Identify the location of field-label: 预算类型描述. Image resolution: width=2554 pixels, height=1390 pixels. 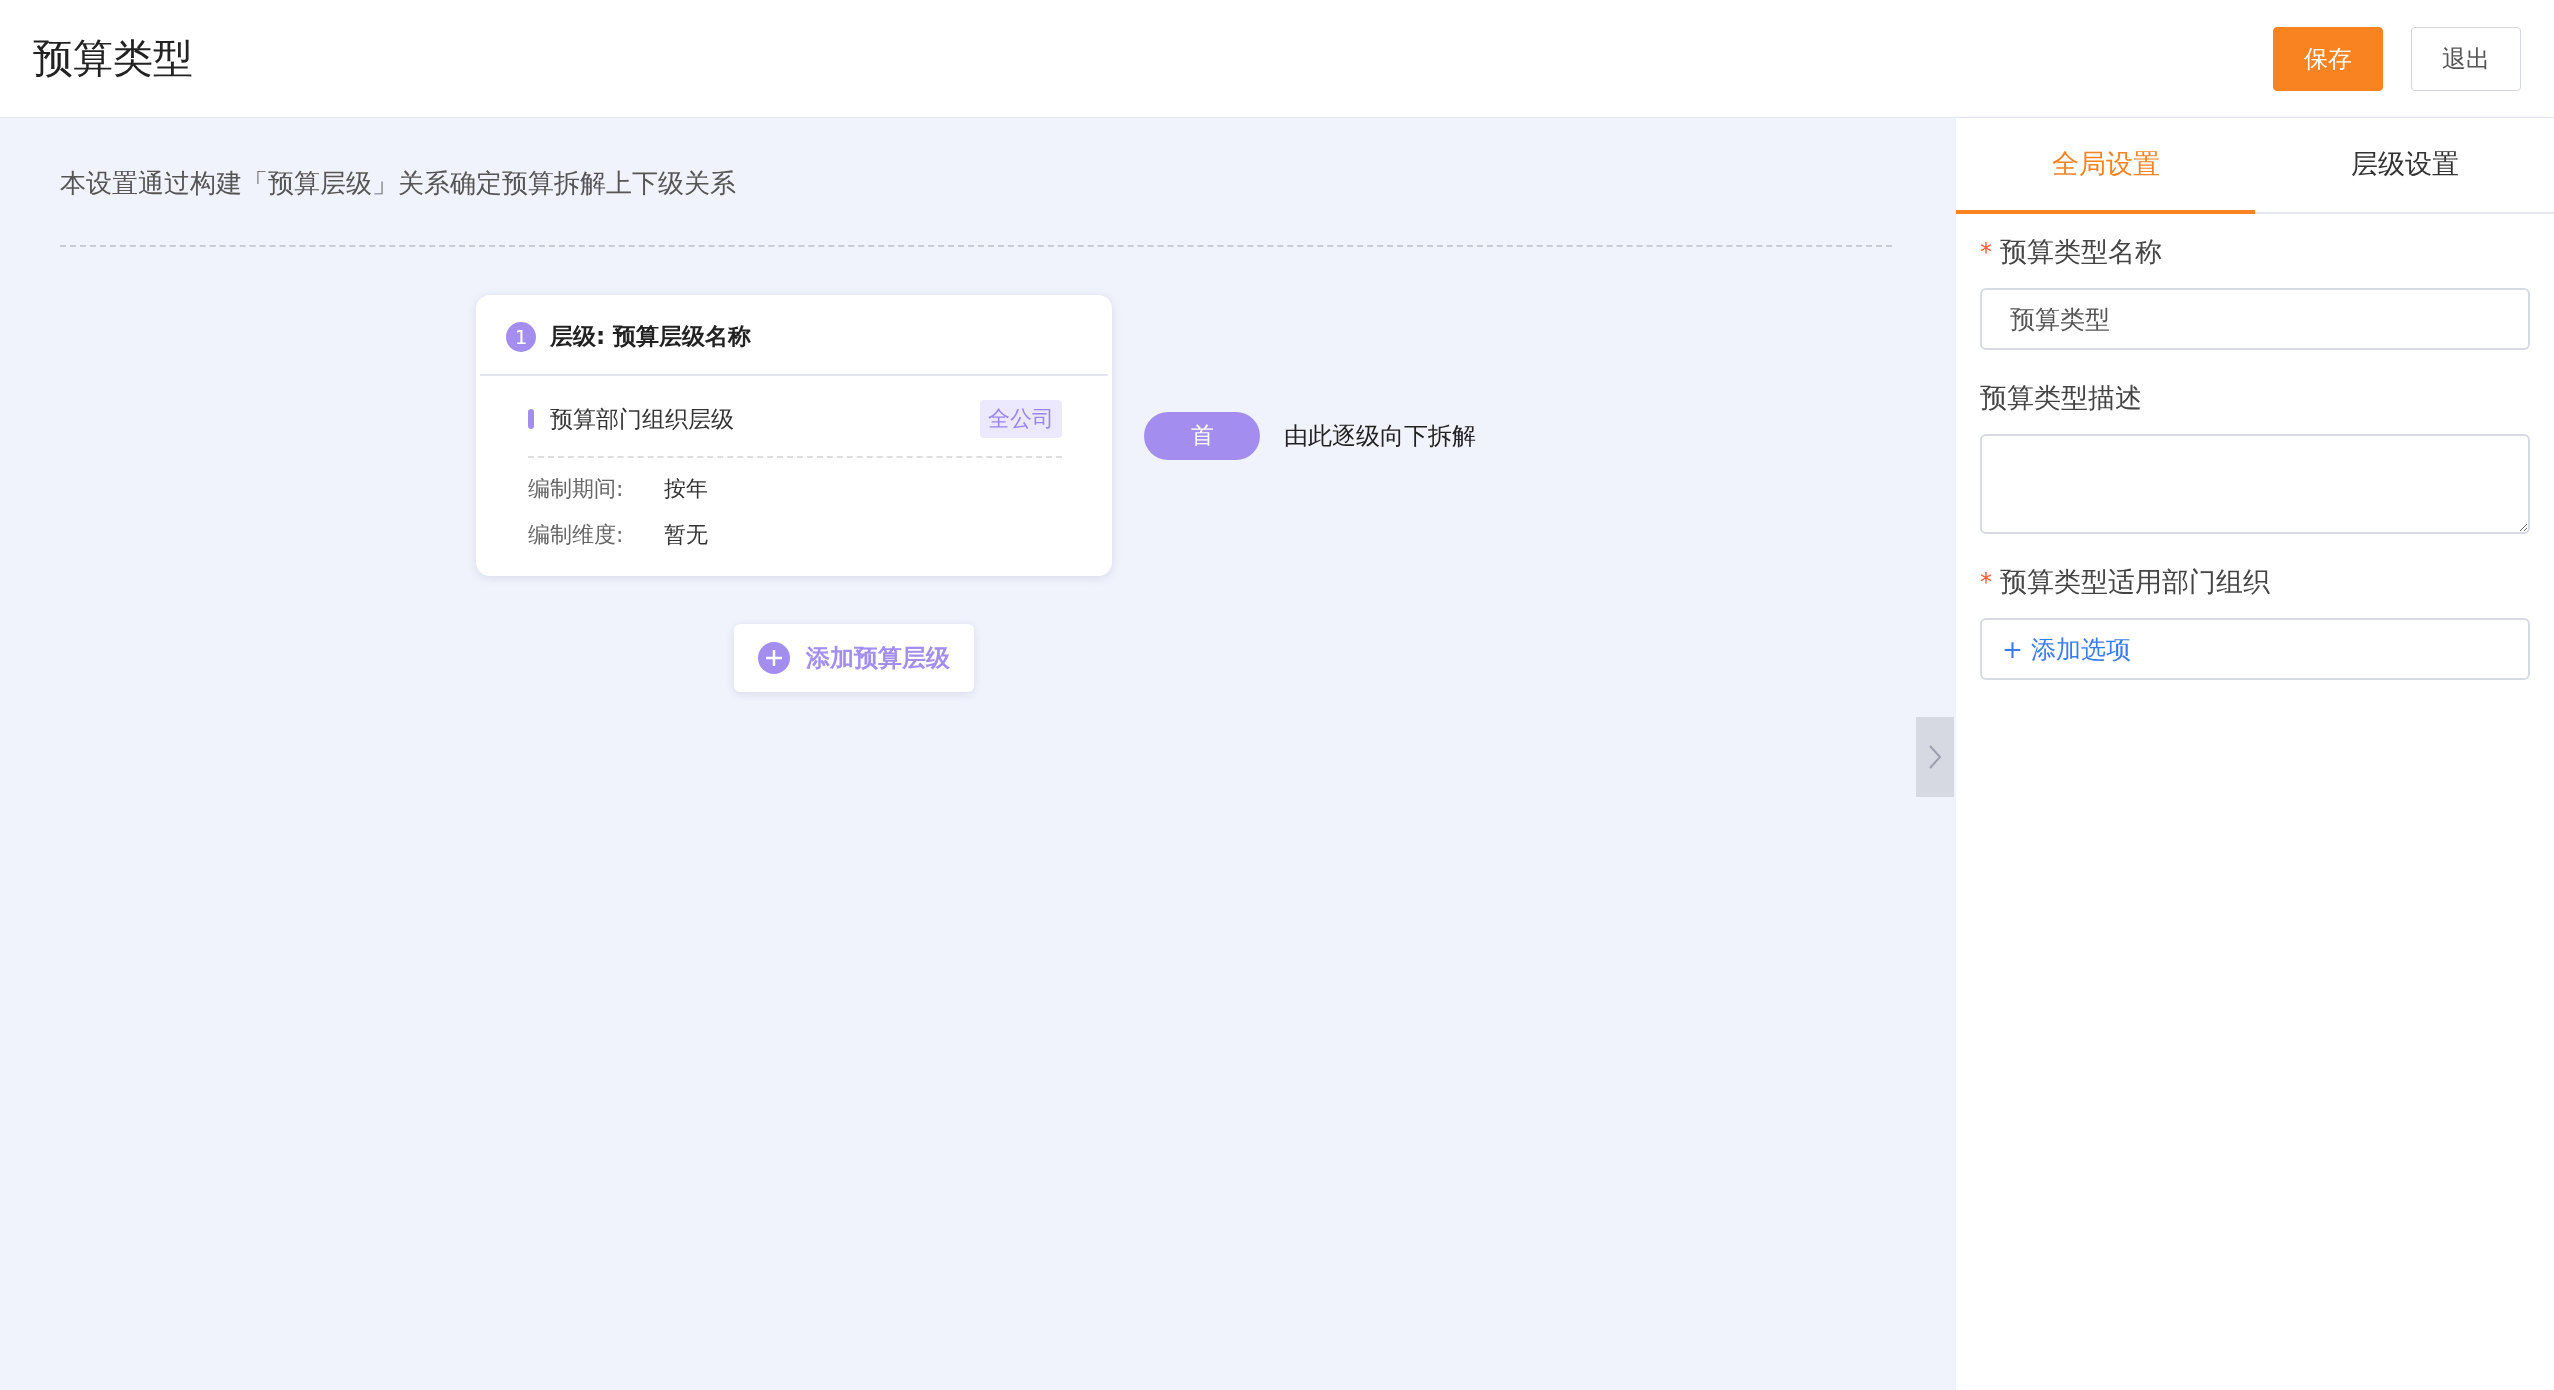
(2061, 398).